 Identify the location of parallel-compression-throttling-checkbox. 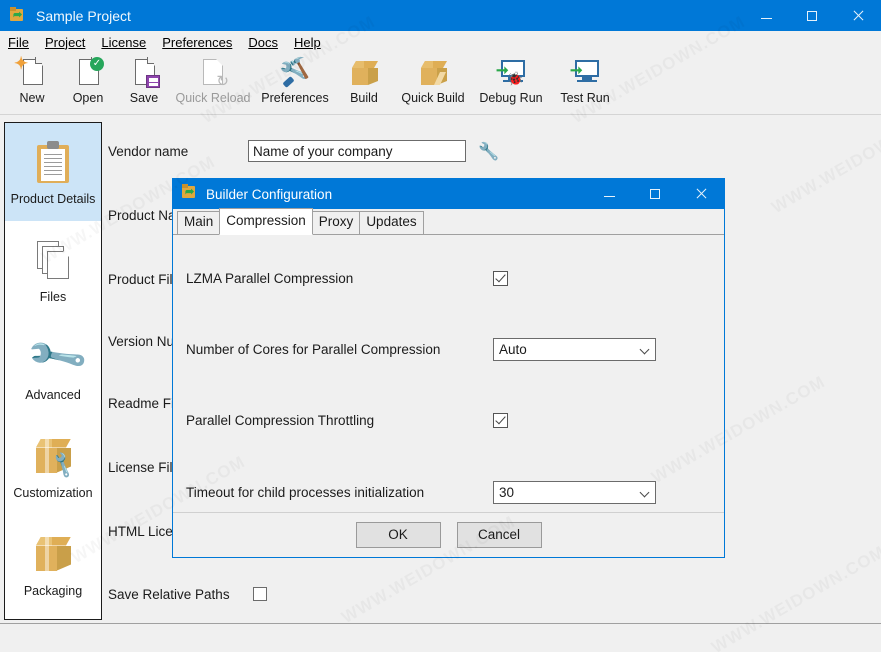
(500, 420).